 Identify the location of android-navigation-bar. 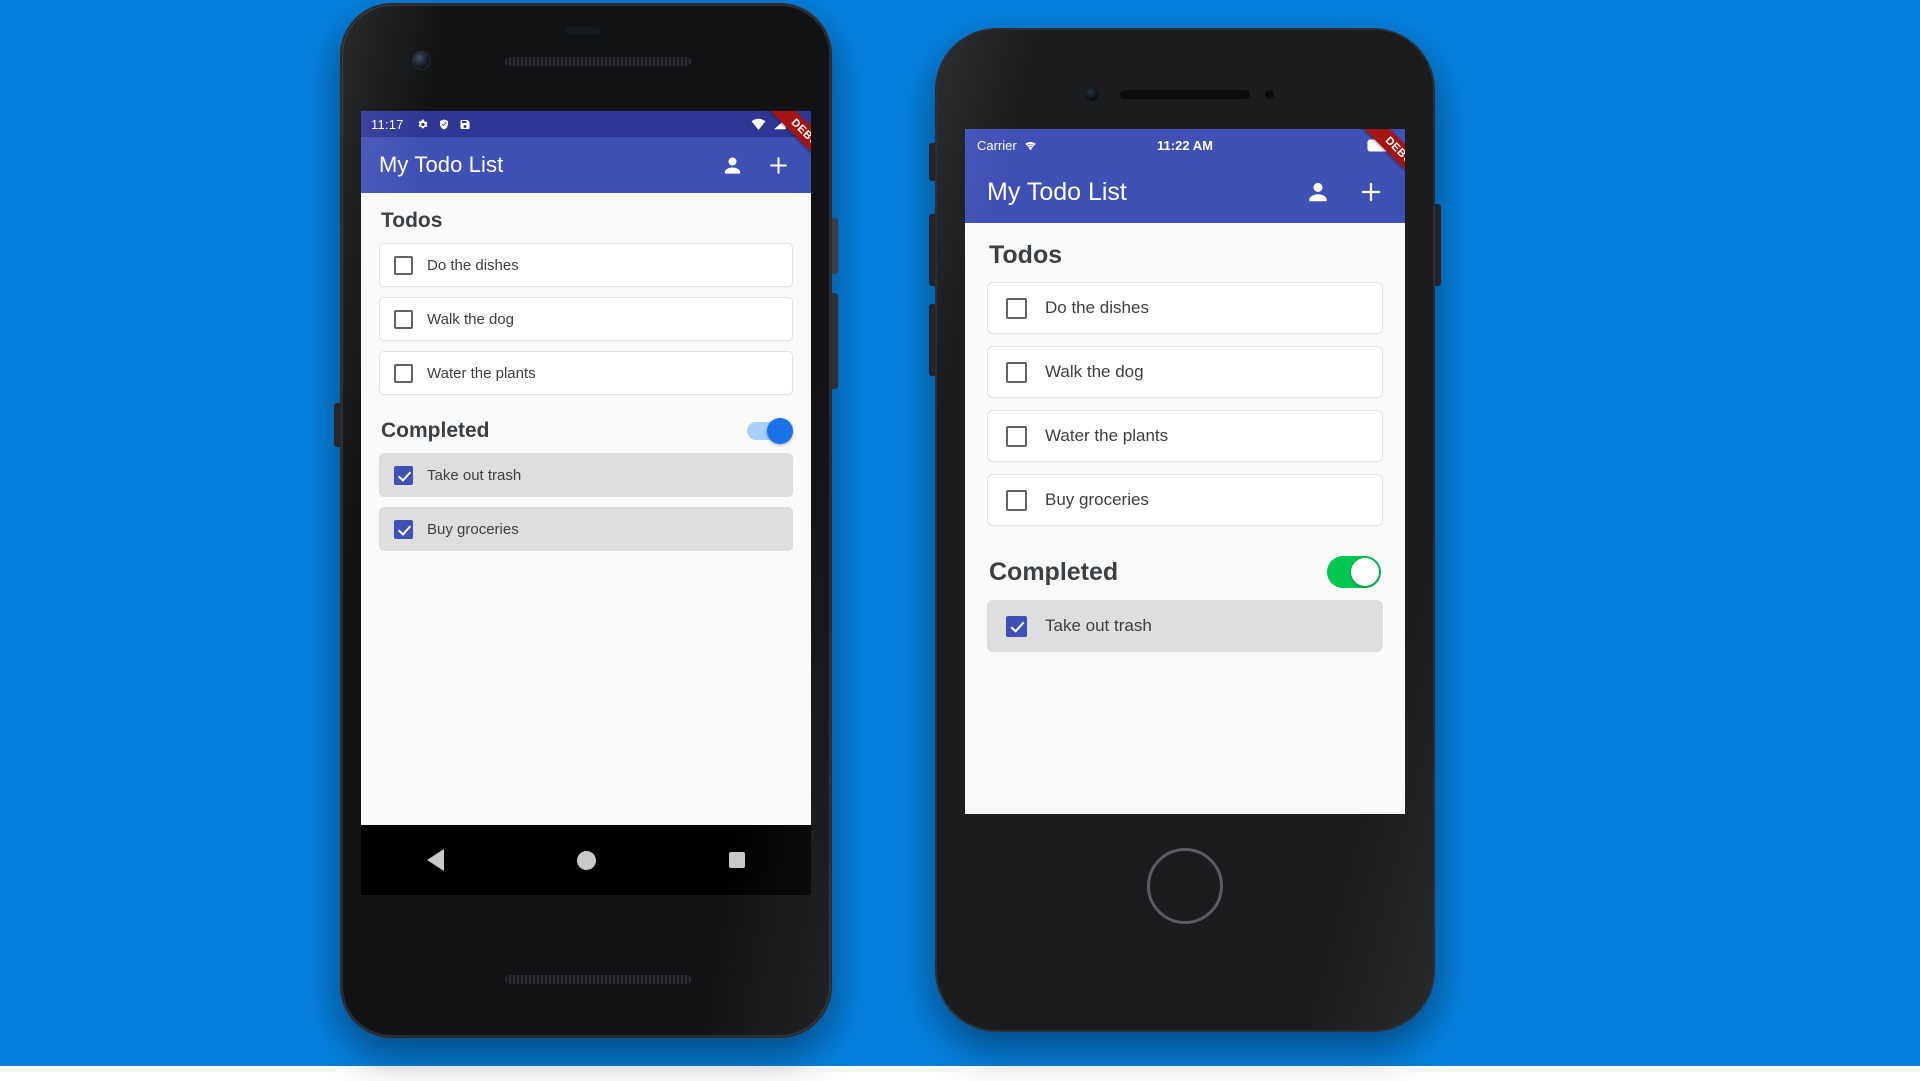
(586, 860).